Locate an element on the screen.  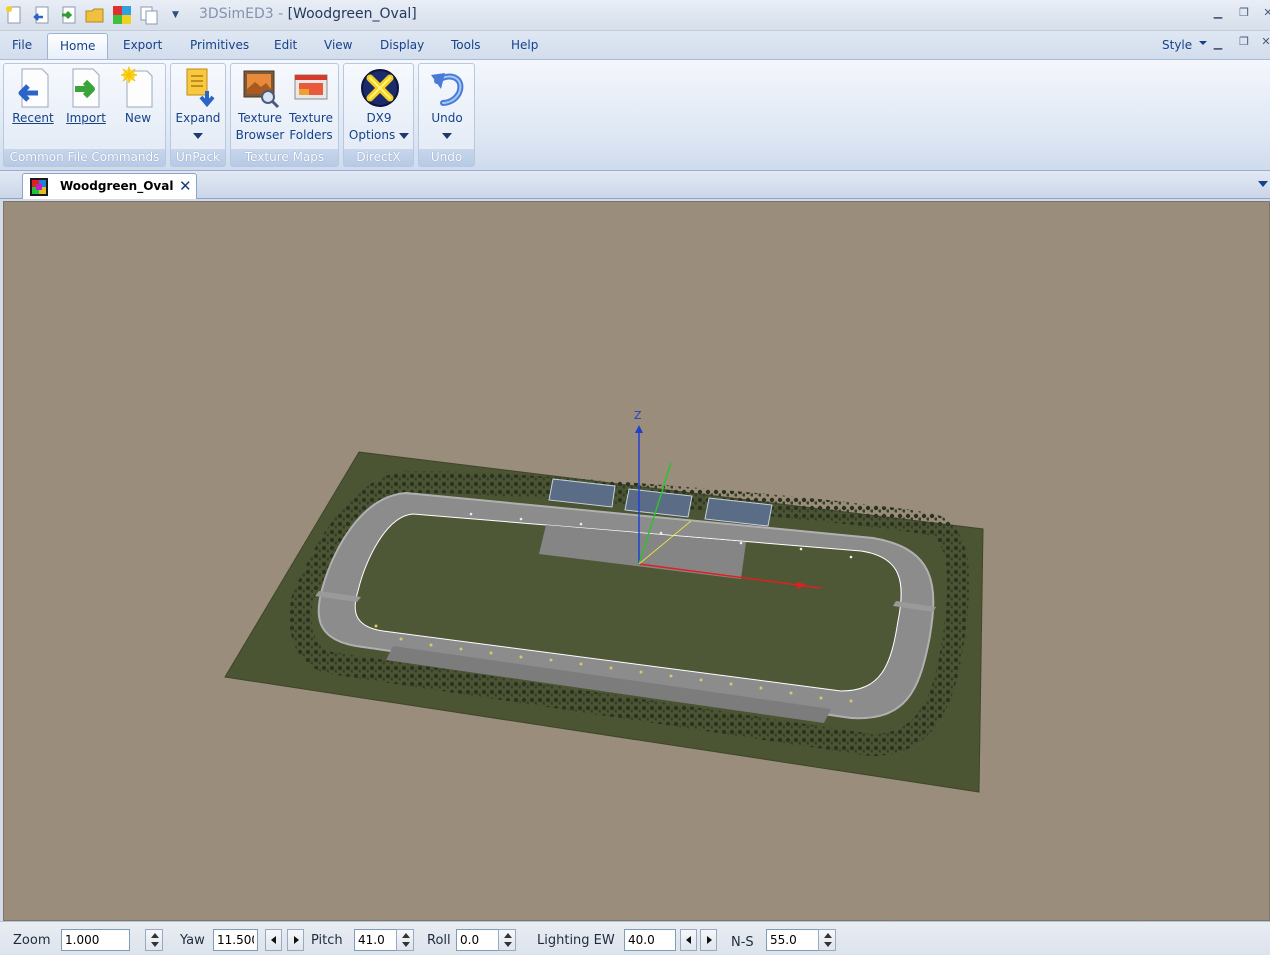
recent-button: Recent is located at coordinates (33, 96).